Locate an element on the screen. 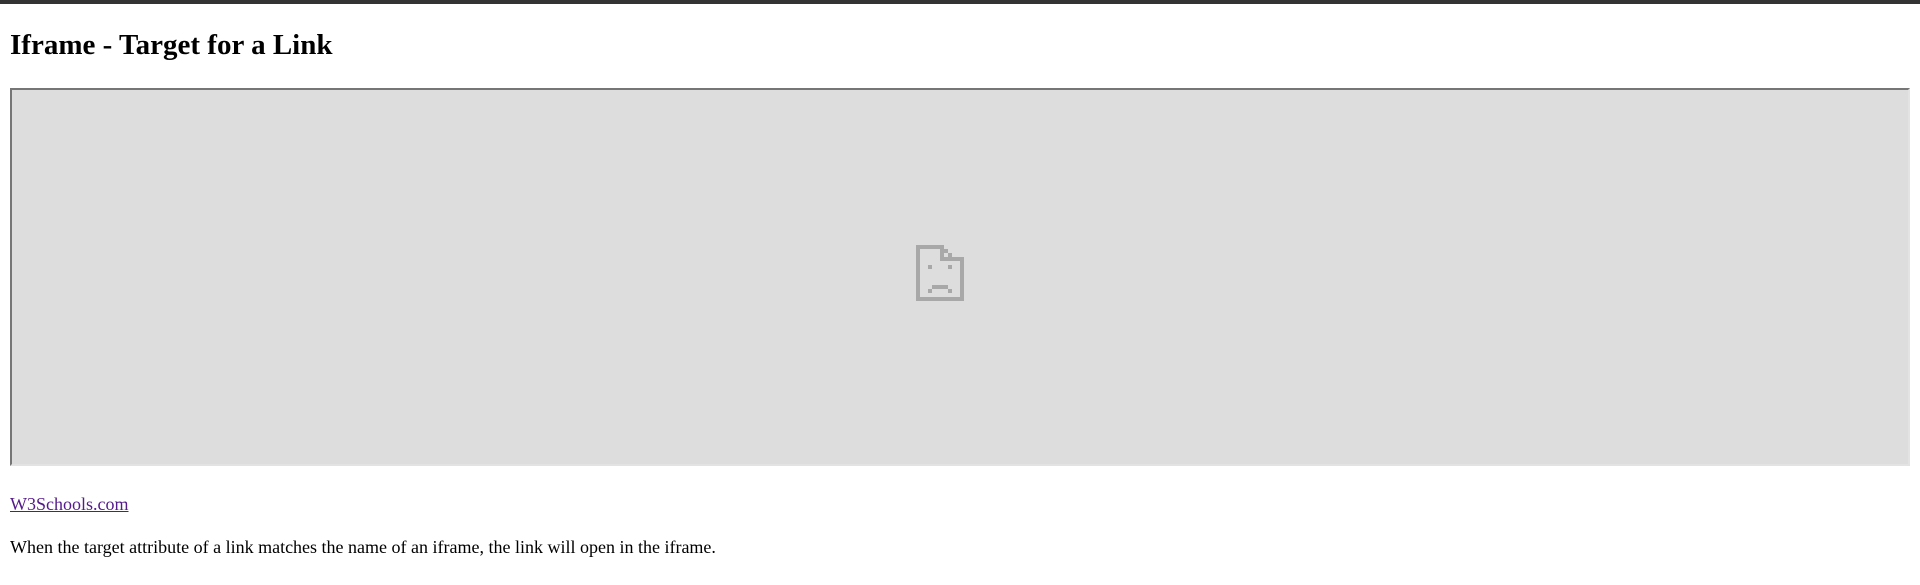  broken-page-icon is located at coordinates (940, 273).